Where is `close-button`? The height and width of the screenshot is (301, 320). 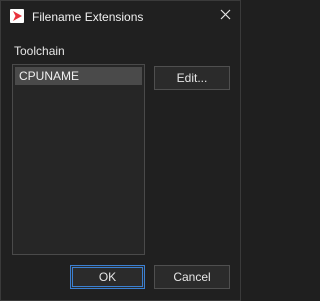 close-button is located at coordinates (225, 16).